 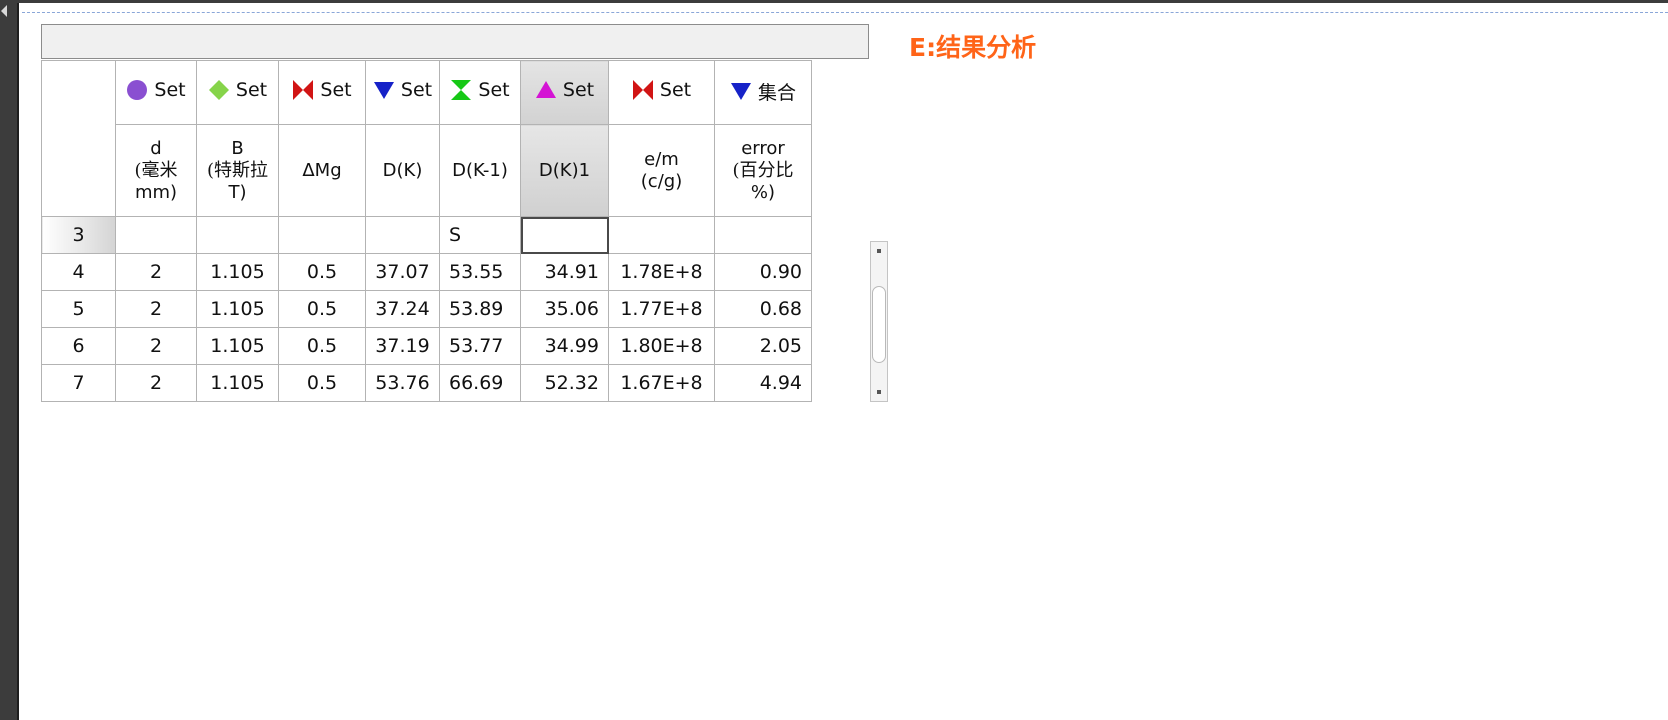 I want to click on column-header-dk: D(K), so click(x=402, y=170).